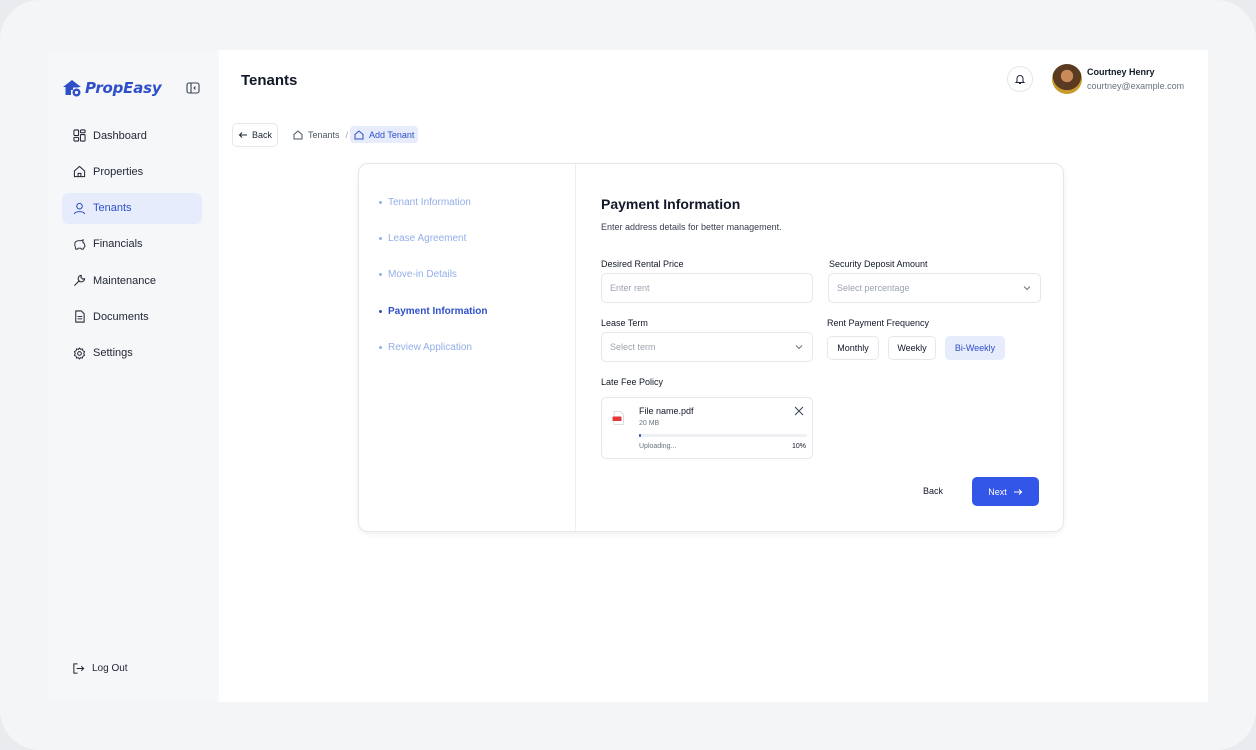  What do you see at coordinates (934, 288) in the screenshot?
I see `security-deposit-select: Select percentage` at bounding box center [934, 288].